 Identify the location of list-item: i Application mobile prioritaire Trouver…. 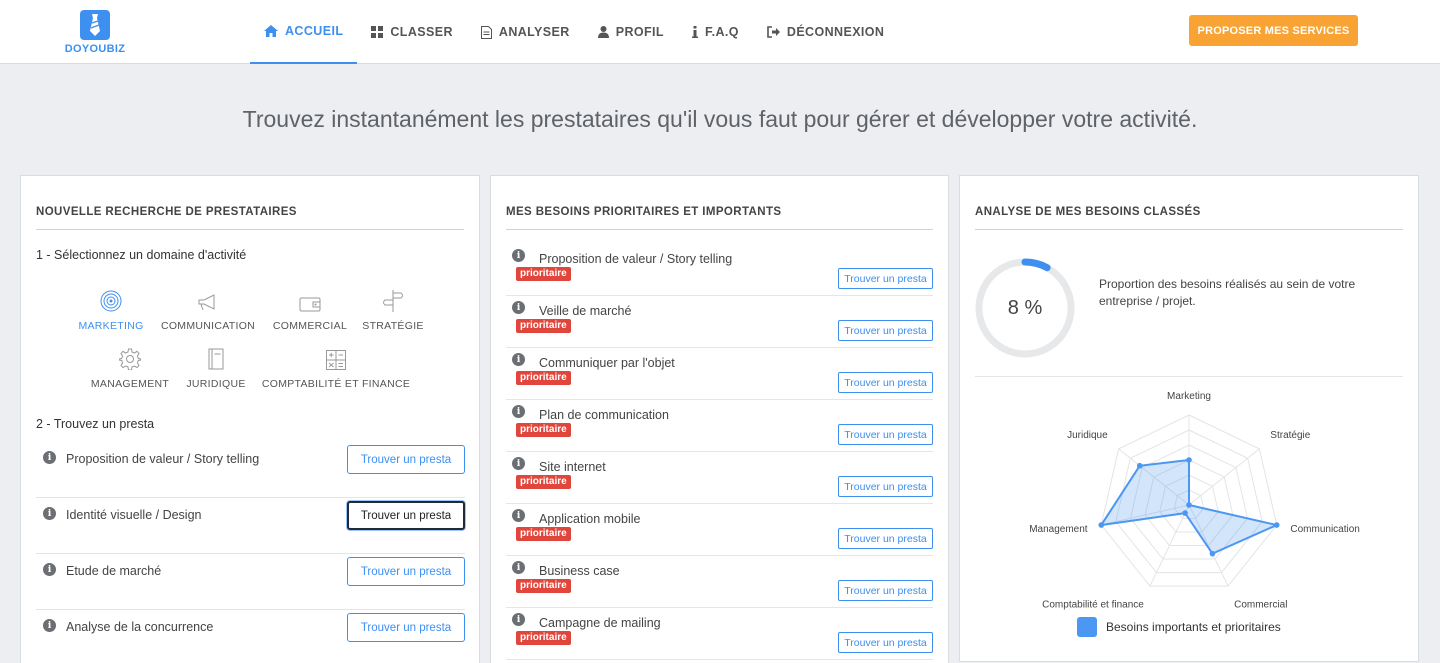
(719, 530).